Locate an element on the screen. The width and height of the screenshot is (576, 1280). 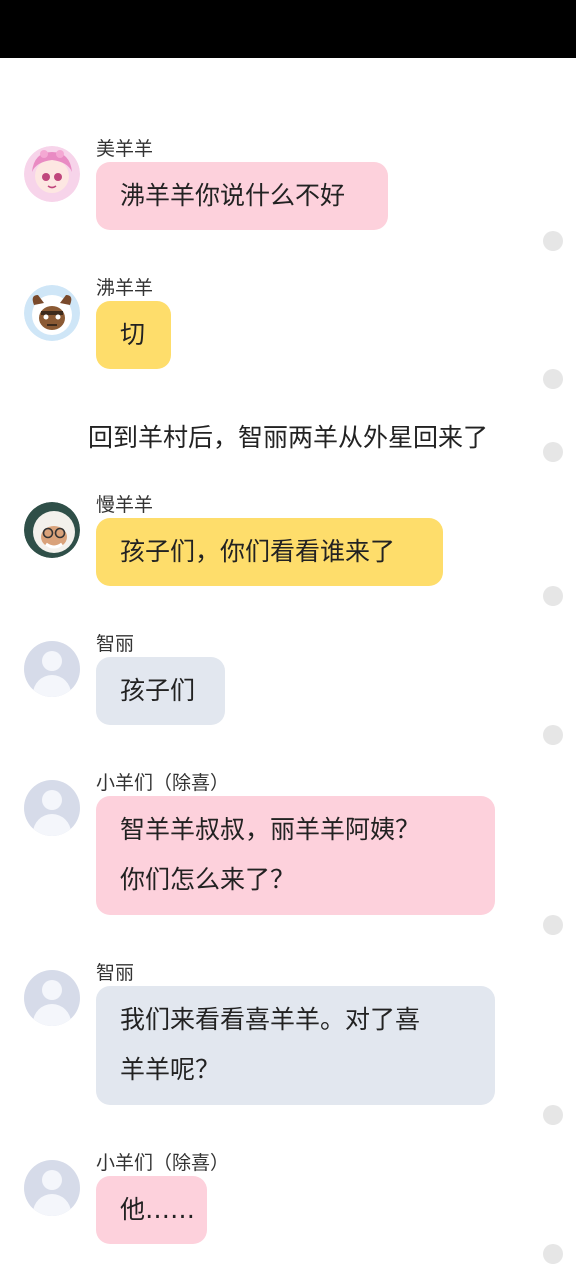
avatar-meiyangyang is located at coordinates (52, 174).